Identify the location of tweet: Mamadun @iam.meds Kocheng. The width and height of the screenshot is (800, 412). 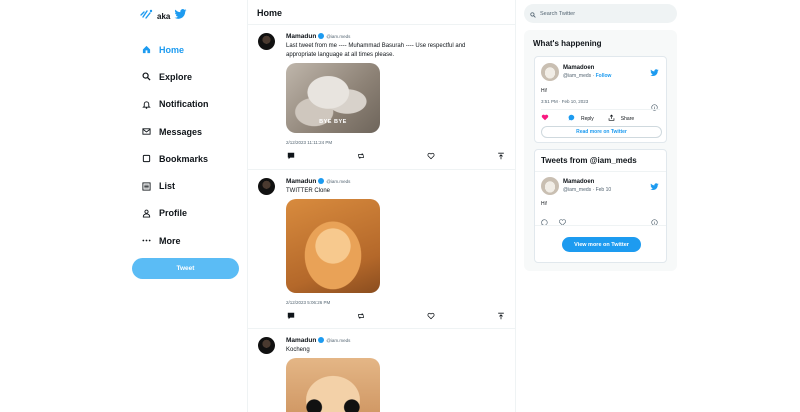
(382, 370).